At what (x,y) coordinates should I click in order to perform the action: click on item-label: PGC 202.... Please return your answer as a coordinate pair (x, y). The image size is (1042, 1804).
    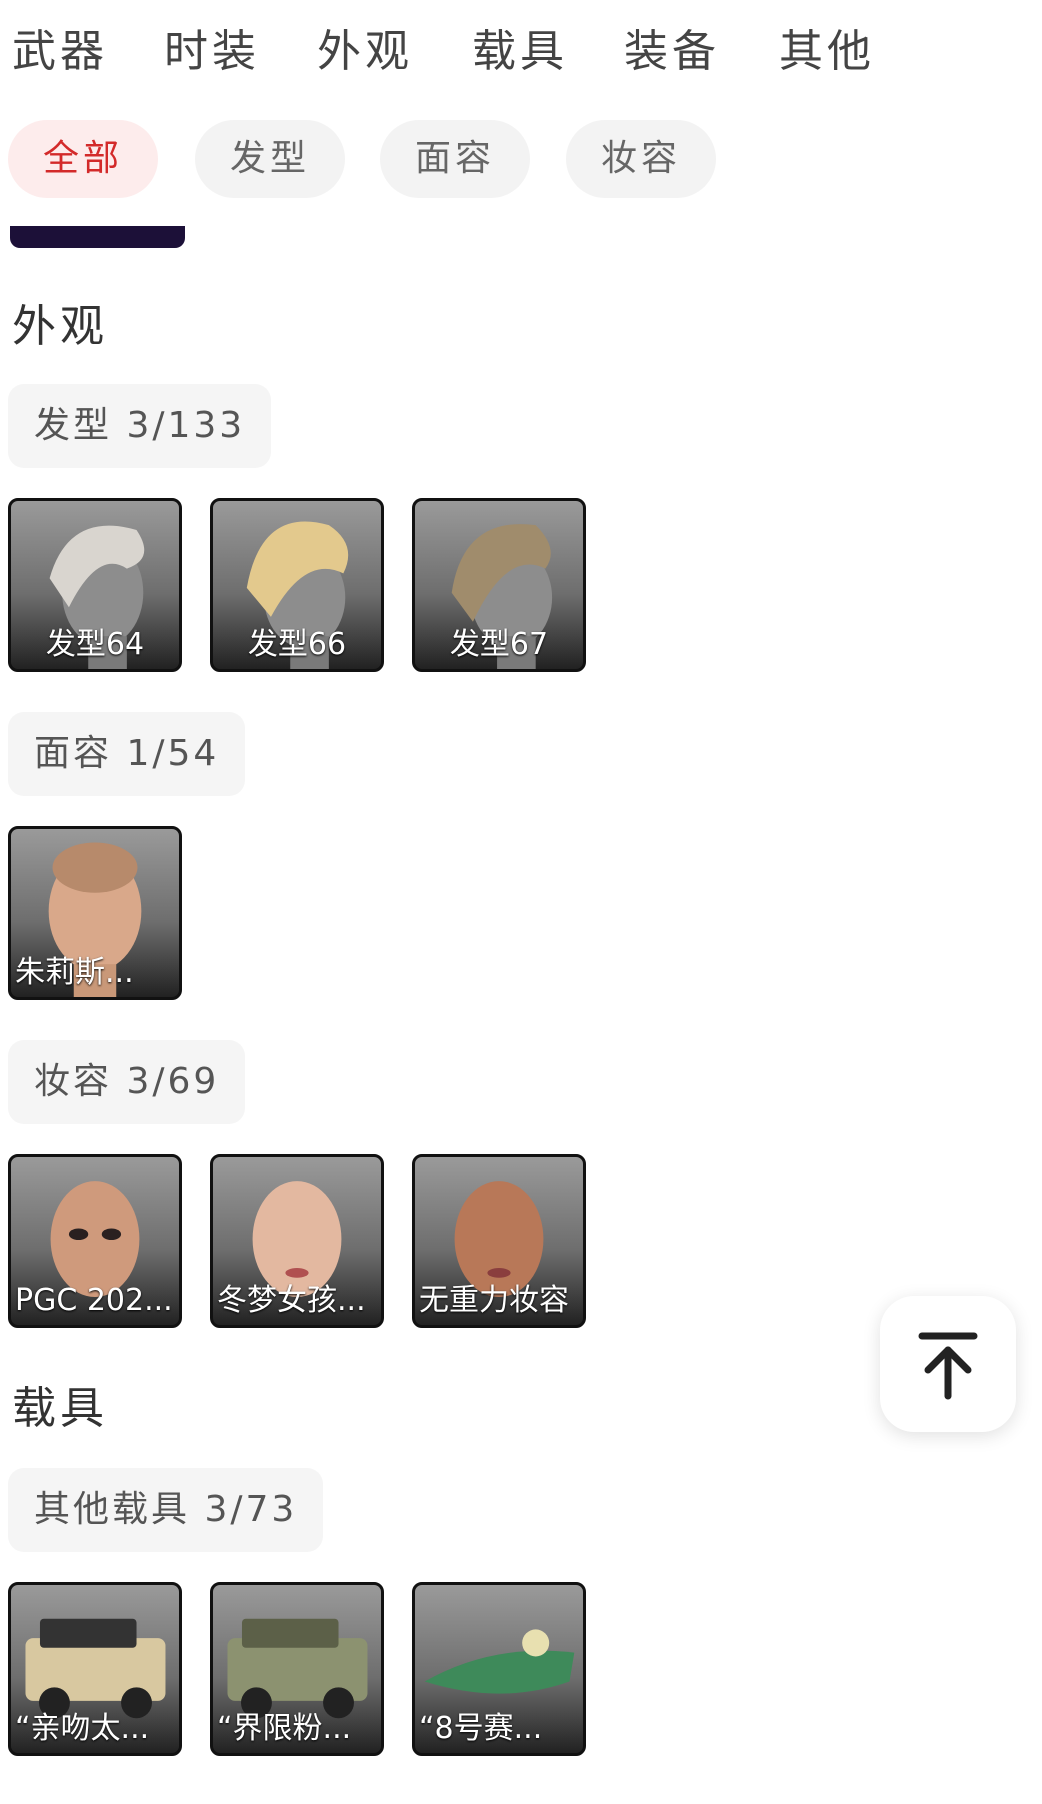
    Looking at the image, I should click on (94, 1300).